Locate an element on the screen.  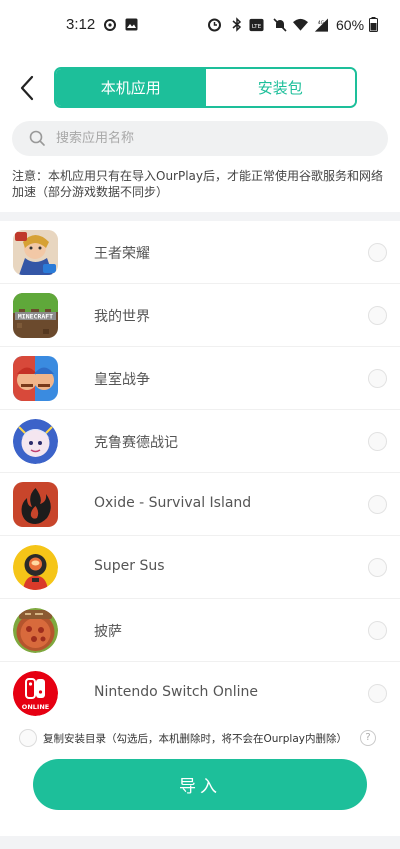
svg-text: LTE is located at coordinates (257, 26).